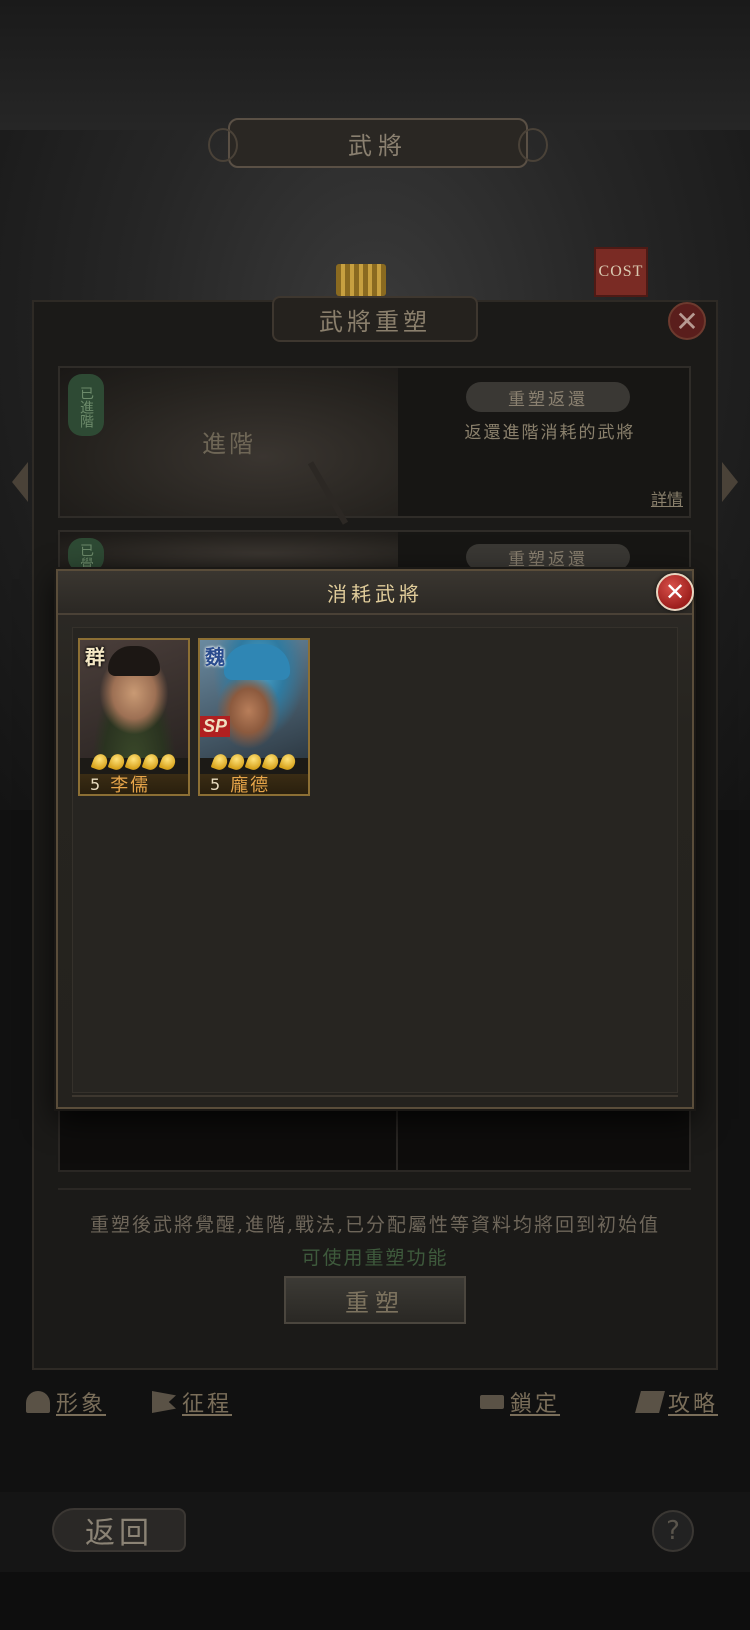 The height and width of the screenshot is (1630, 750). Describe the element at coordinates (375, 65) in the screenshot. I see `top-banner` at that location.